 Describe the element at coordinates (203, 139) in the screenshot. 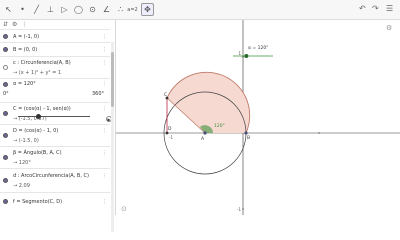

I see `label-A: A` at that location.